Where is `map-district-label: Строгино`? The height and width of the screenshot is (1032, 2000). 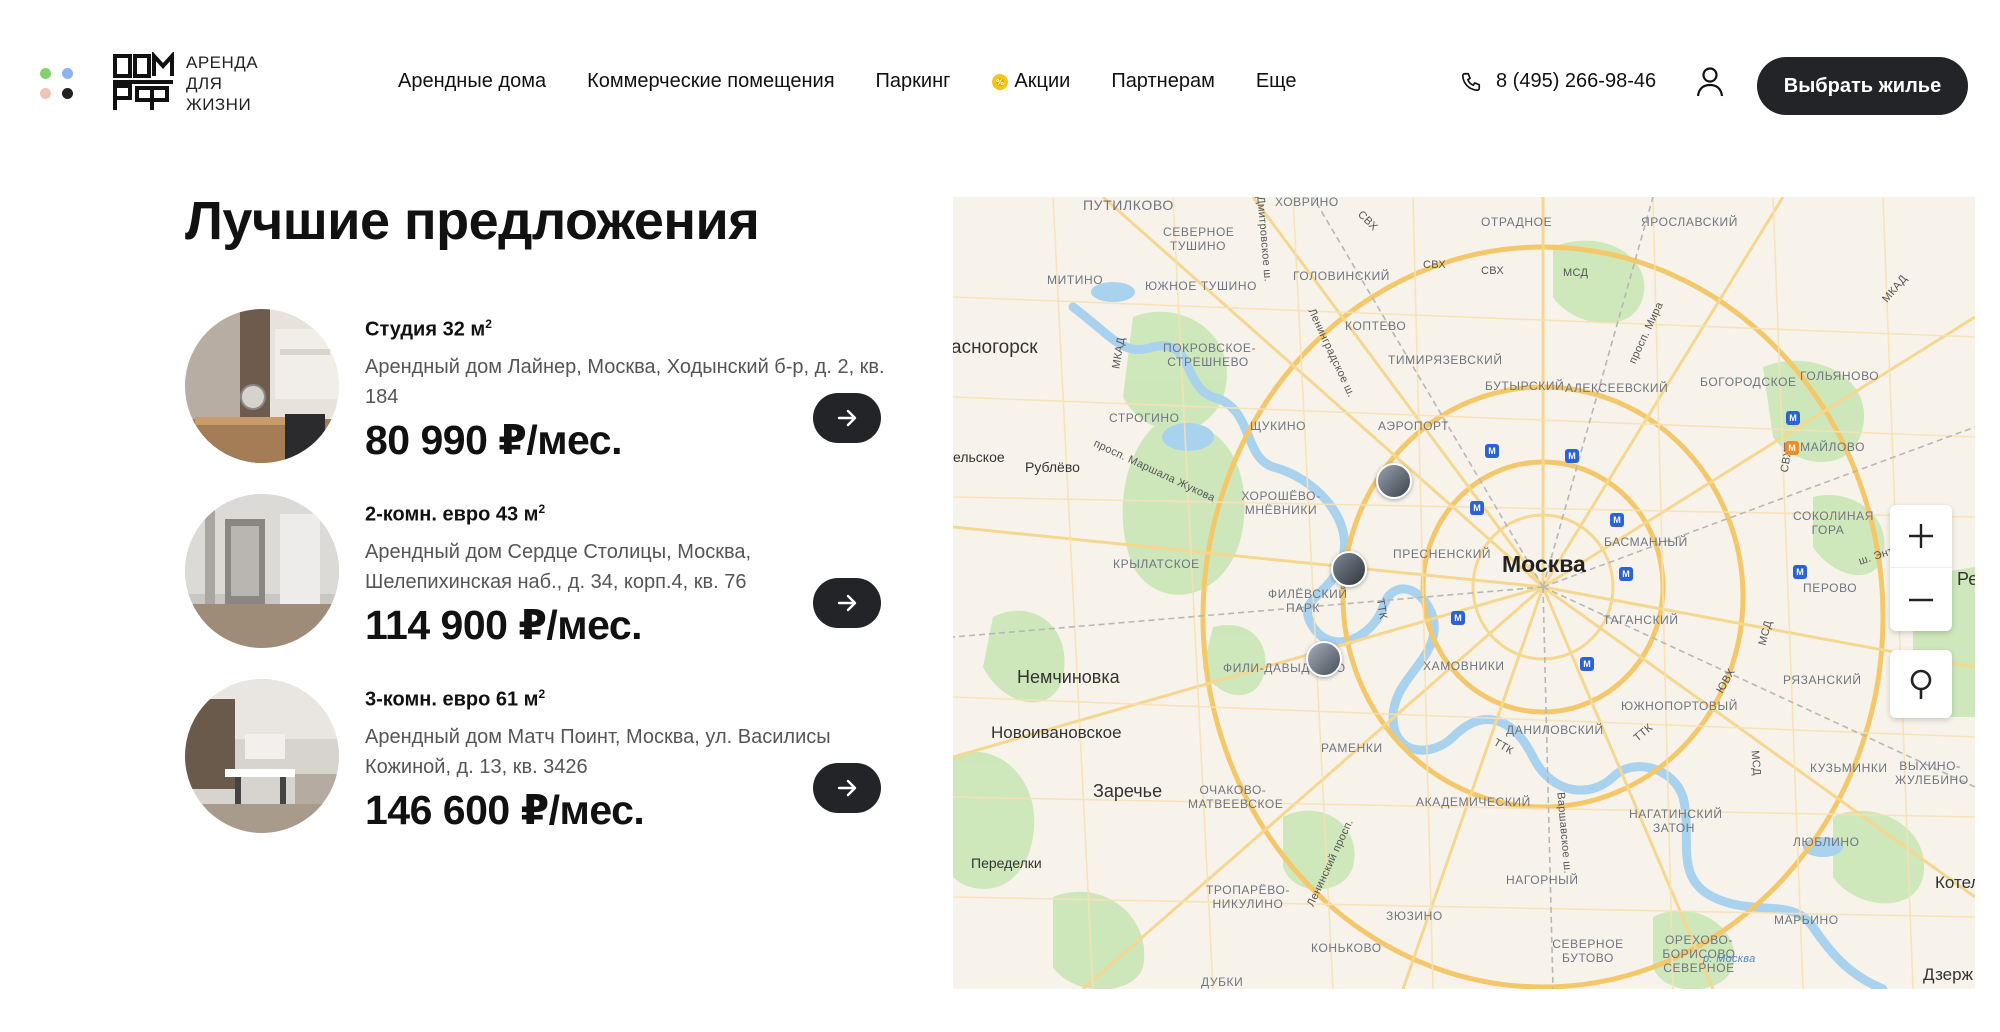 map-district-label: Строгино is located at coordinates (1144, 418).